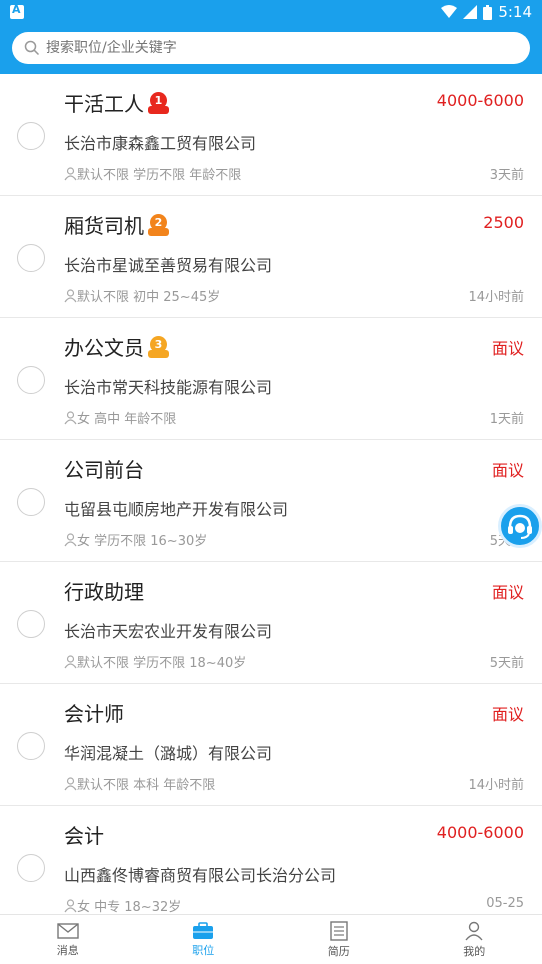 The width and height of the screenshot is (542, 964). Describe the element at coordinates (449, 11) in the screenshot. I see `wifi-icon` at that location.